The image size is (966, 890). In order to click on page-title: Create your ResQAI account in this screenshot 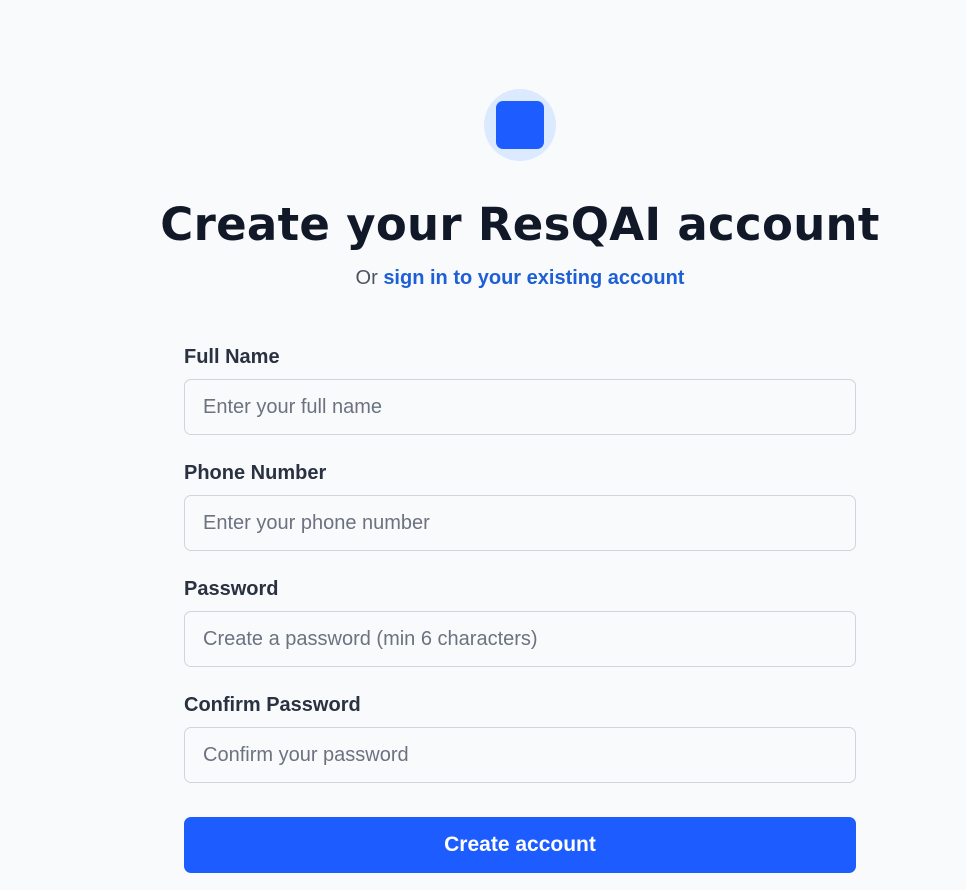, I will do `click(520, 224)`.